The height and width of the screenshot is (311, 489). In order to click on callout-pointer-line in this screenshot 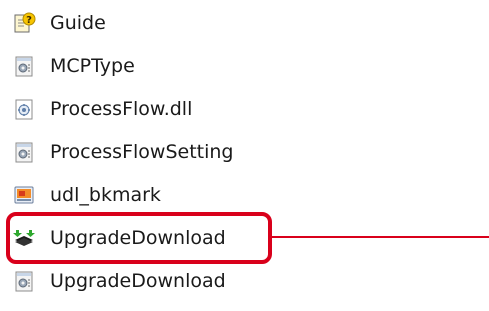, I will do `click(380, 237)`.